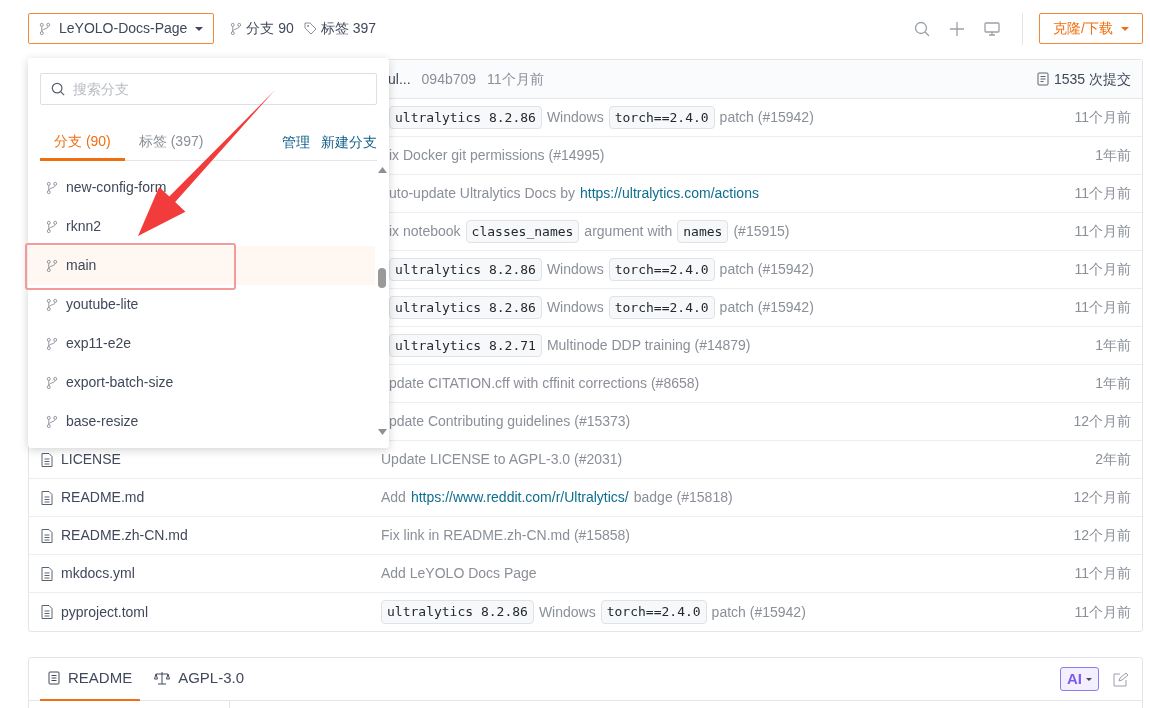  What do you see at coordinates (103, 497) in the screenshot?
I see `file-name: README.md` at bounding box center [103, 497].